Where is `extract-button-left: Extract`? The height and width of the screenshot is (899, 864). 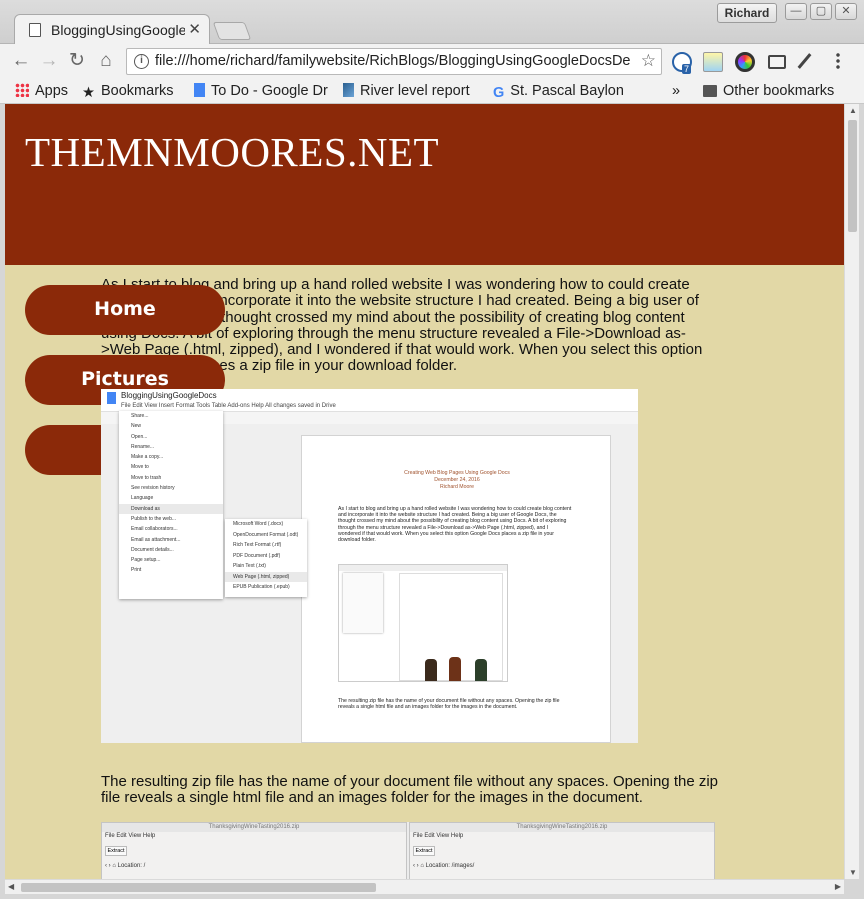 extract-button-left: Extract is located at coordinates (116, 851).